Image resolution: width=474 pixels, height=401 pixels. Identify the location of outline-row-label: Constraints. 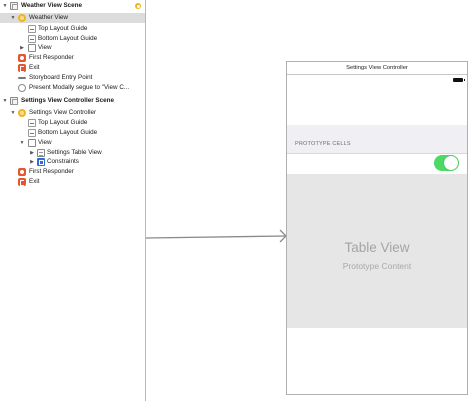
(63, 161).